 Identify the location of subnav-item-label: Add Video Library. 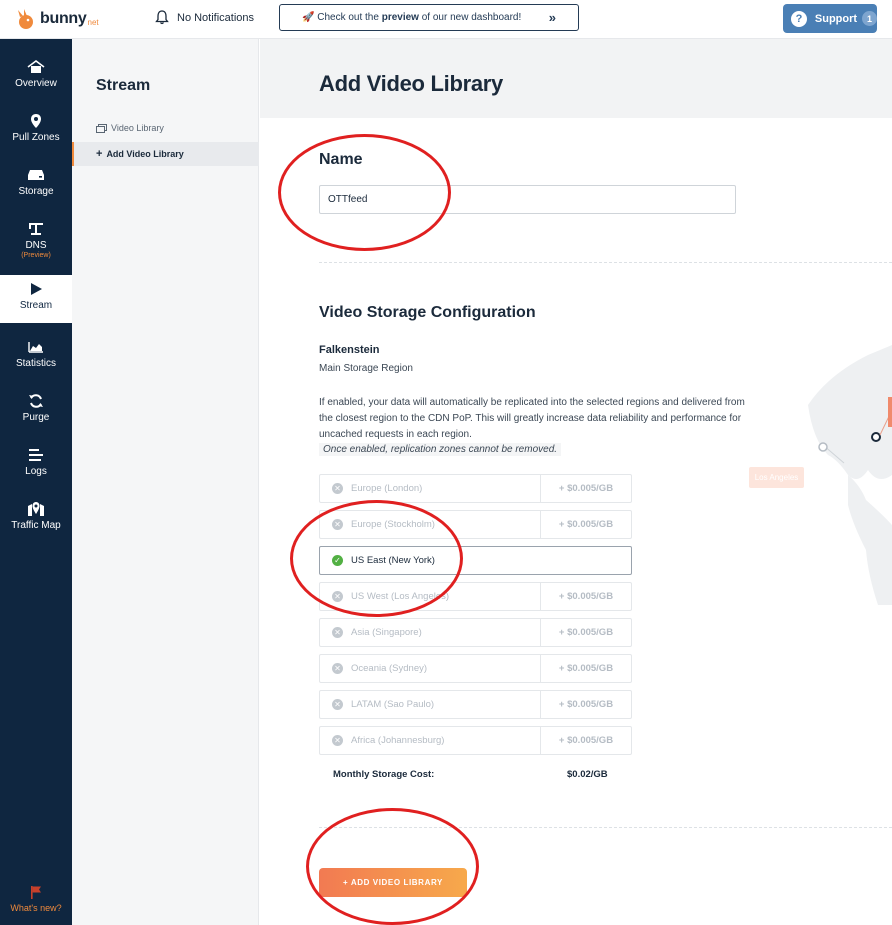
(145, 154).